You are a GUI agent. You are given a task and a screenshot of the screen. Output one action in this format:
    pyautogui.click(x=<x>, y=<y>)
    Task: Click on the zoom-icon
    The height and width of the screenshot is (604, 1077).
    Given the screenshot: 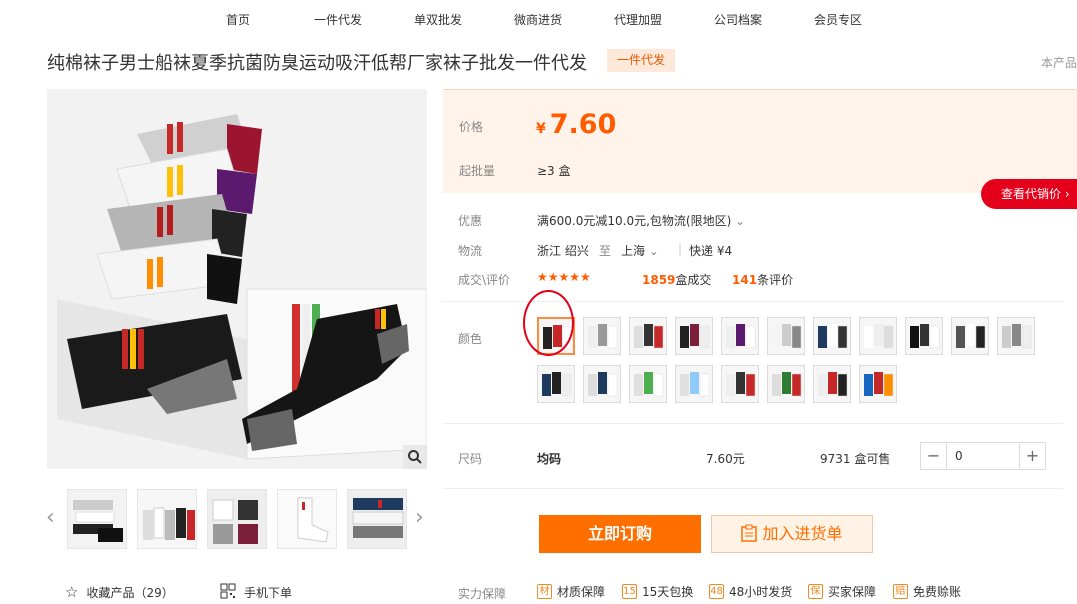 What is the action you would take?
    pyautogui.click(x=415, y=457)
    